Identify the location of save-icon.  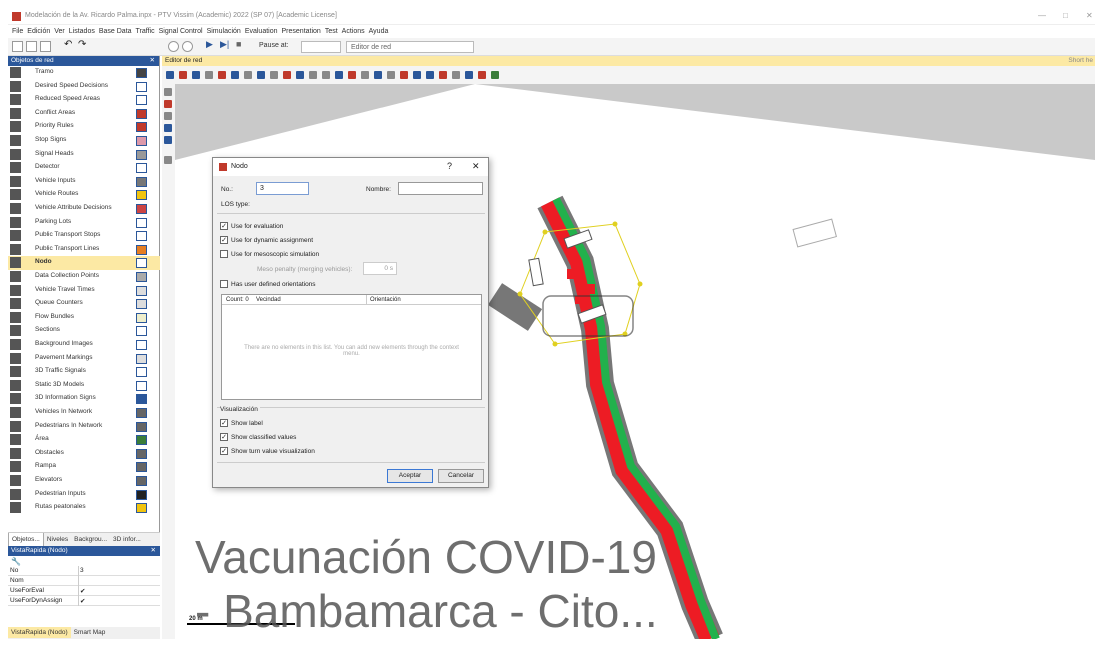
(45, 46).